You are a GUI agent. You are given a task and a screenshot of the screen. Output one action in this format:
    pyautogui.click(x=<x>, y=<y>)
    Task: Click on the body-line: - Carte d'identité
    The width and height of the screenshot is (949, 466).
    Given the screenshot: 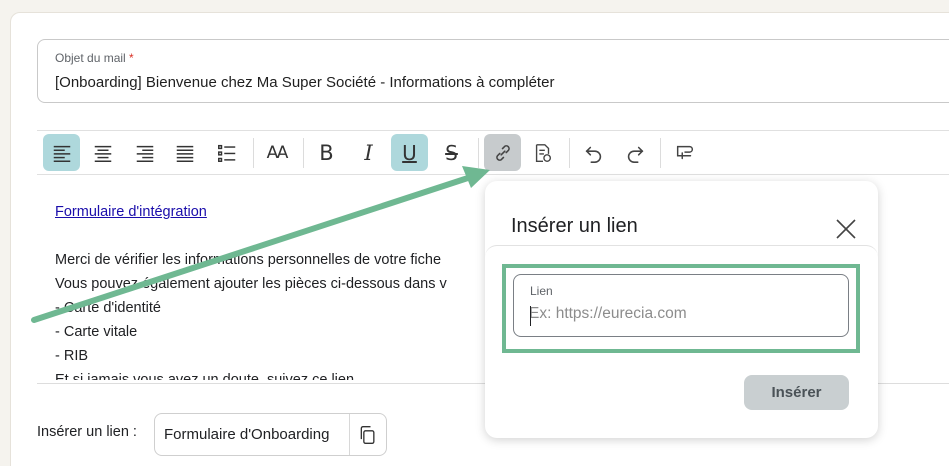 What is the action you would take?
    pyautogui.click(x=108, y=308)
    